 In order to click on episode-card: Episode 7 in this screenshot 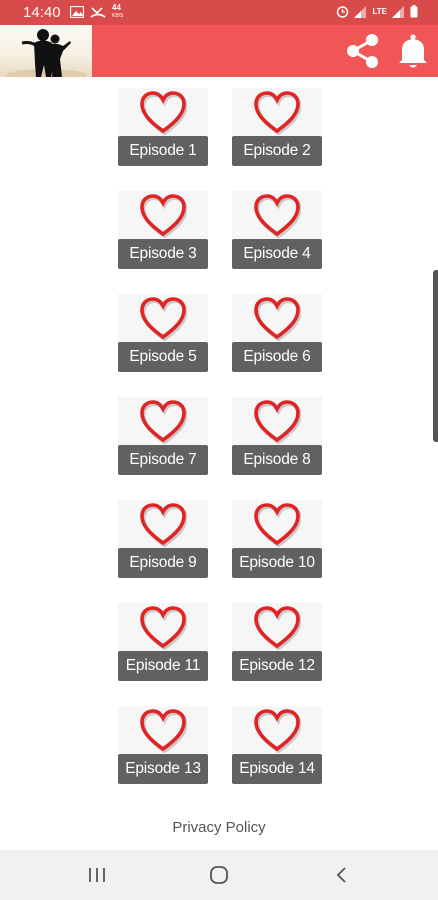, I will do `click(163, 437)`.